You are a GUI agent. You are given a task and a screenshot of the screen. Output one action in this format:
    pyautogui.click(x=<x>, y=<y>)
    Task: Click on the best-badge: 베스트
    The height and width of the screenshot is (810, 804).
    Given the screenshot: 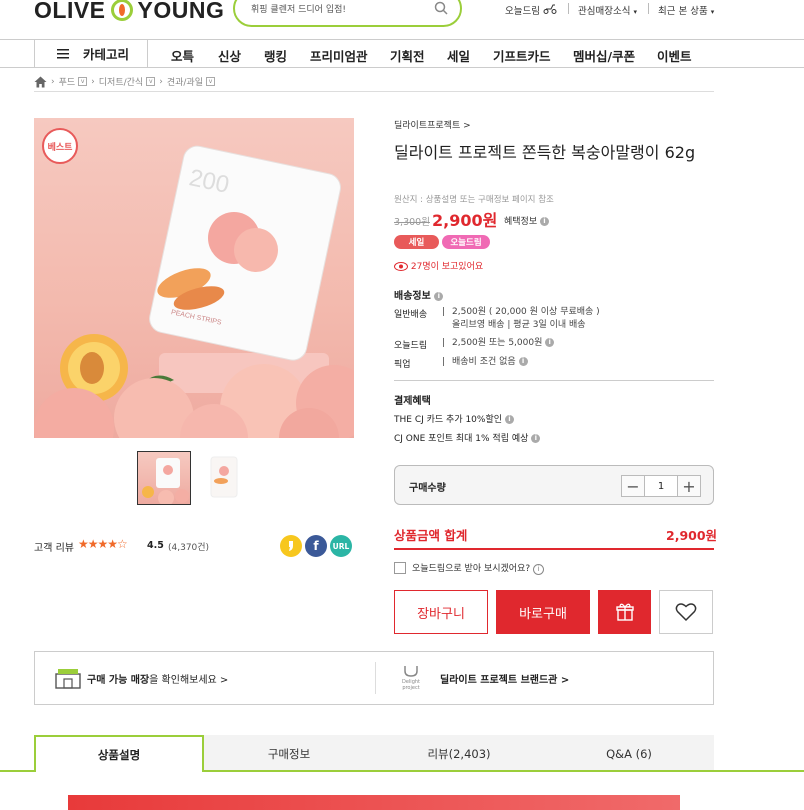 What is the action you would take?
    pyautogui.click(x=60, y=146)
    